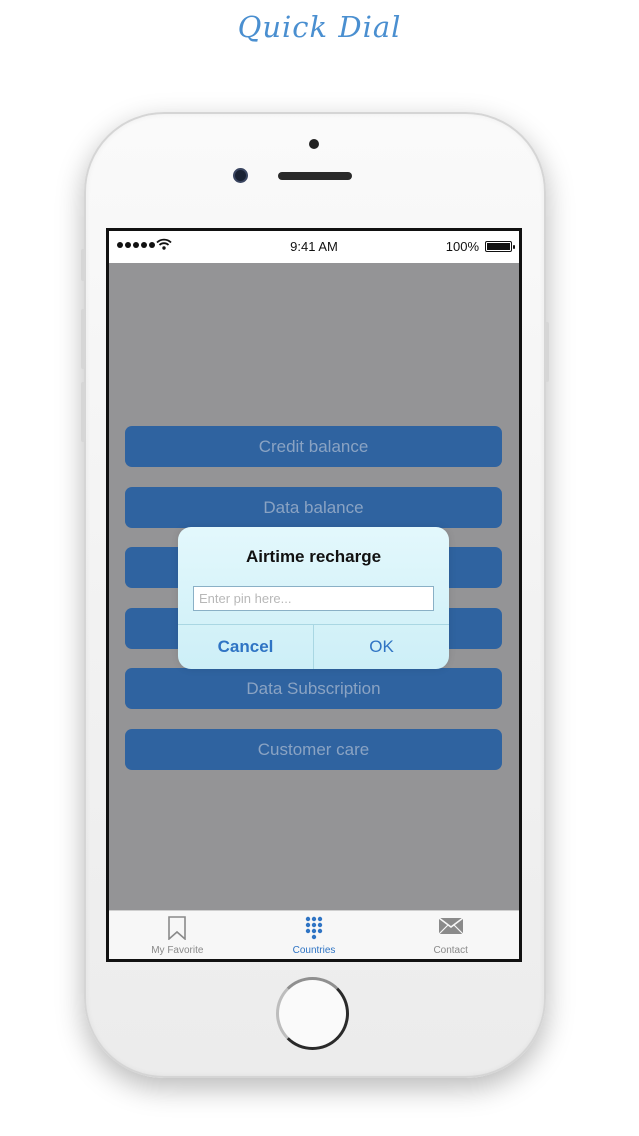  I want to click on tab-label: Countries, so click(314, 950).